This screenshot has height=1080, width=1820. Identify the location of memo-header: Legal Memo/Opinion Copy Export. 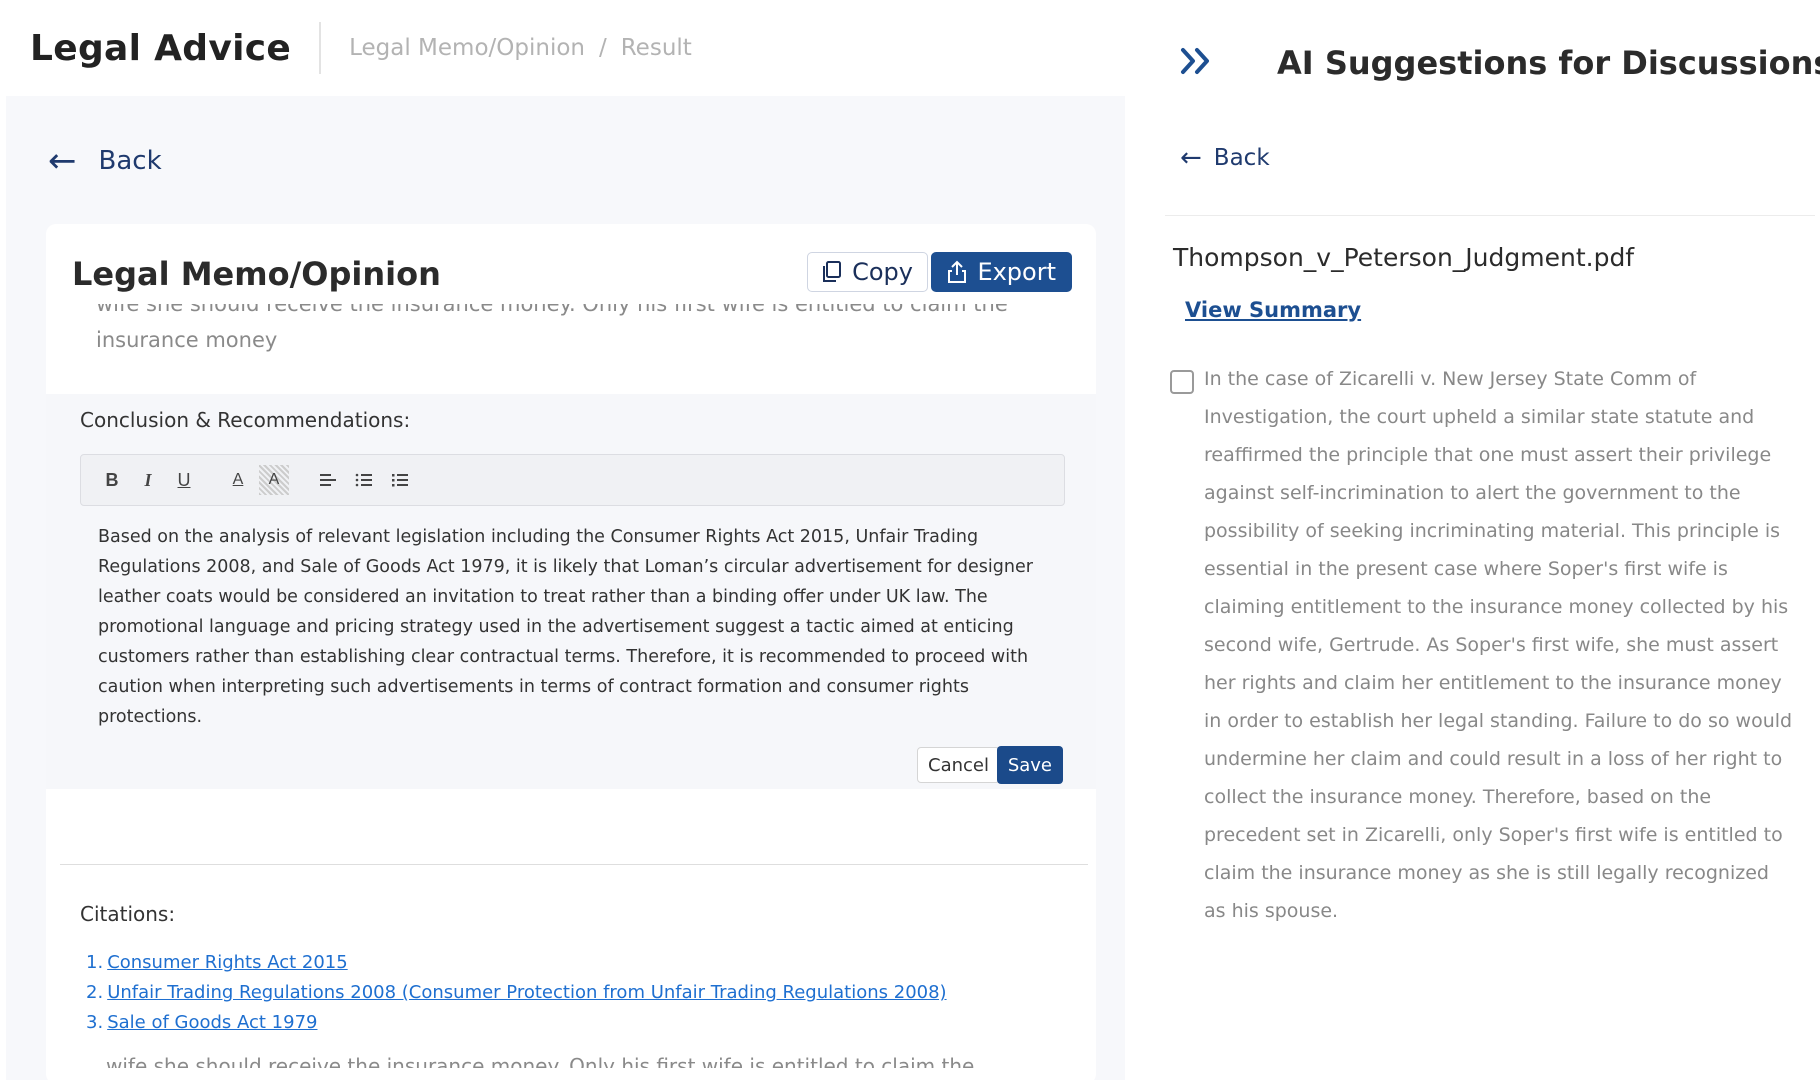
(571, 274).